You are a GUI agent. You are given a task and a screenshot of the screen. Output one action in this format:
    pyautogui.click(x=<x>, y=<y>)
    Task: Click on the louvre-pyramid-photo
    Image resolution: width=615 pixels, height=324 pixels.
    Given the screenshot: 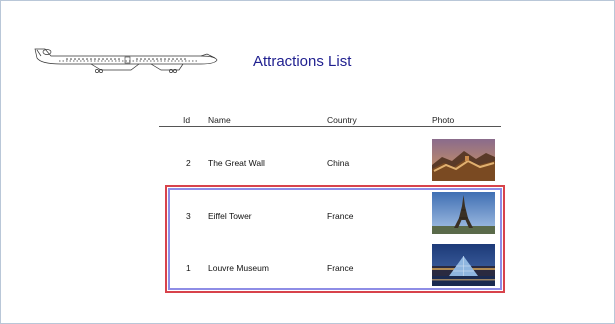 What is the action you would take?
    pyautogui.click(x=463, y=265)
    